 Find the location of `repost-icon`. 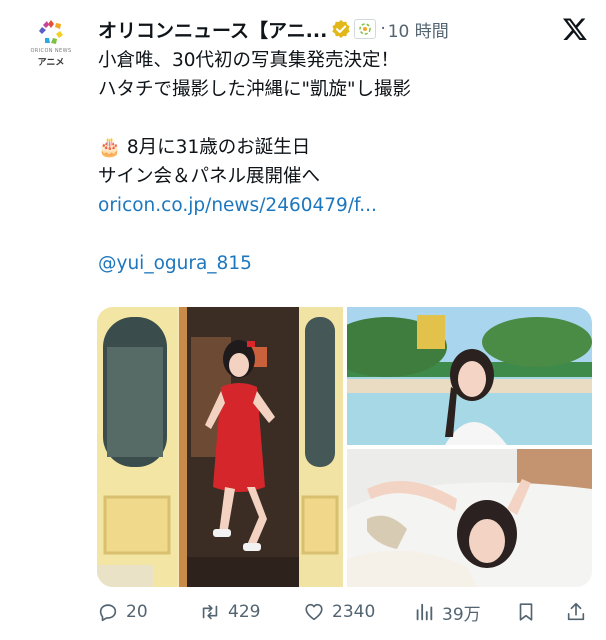

repost-icon is located at coordinates (210, 612).